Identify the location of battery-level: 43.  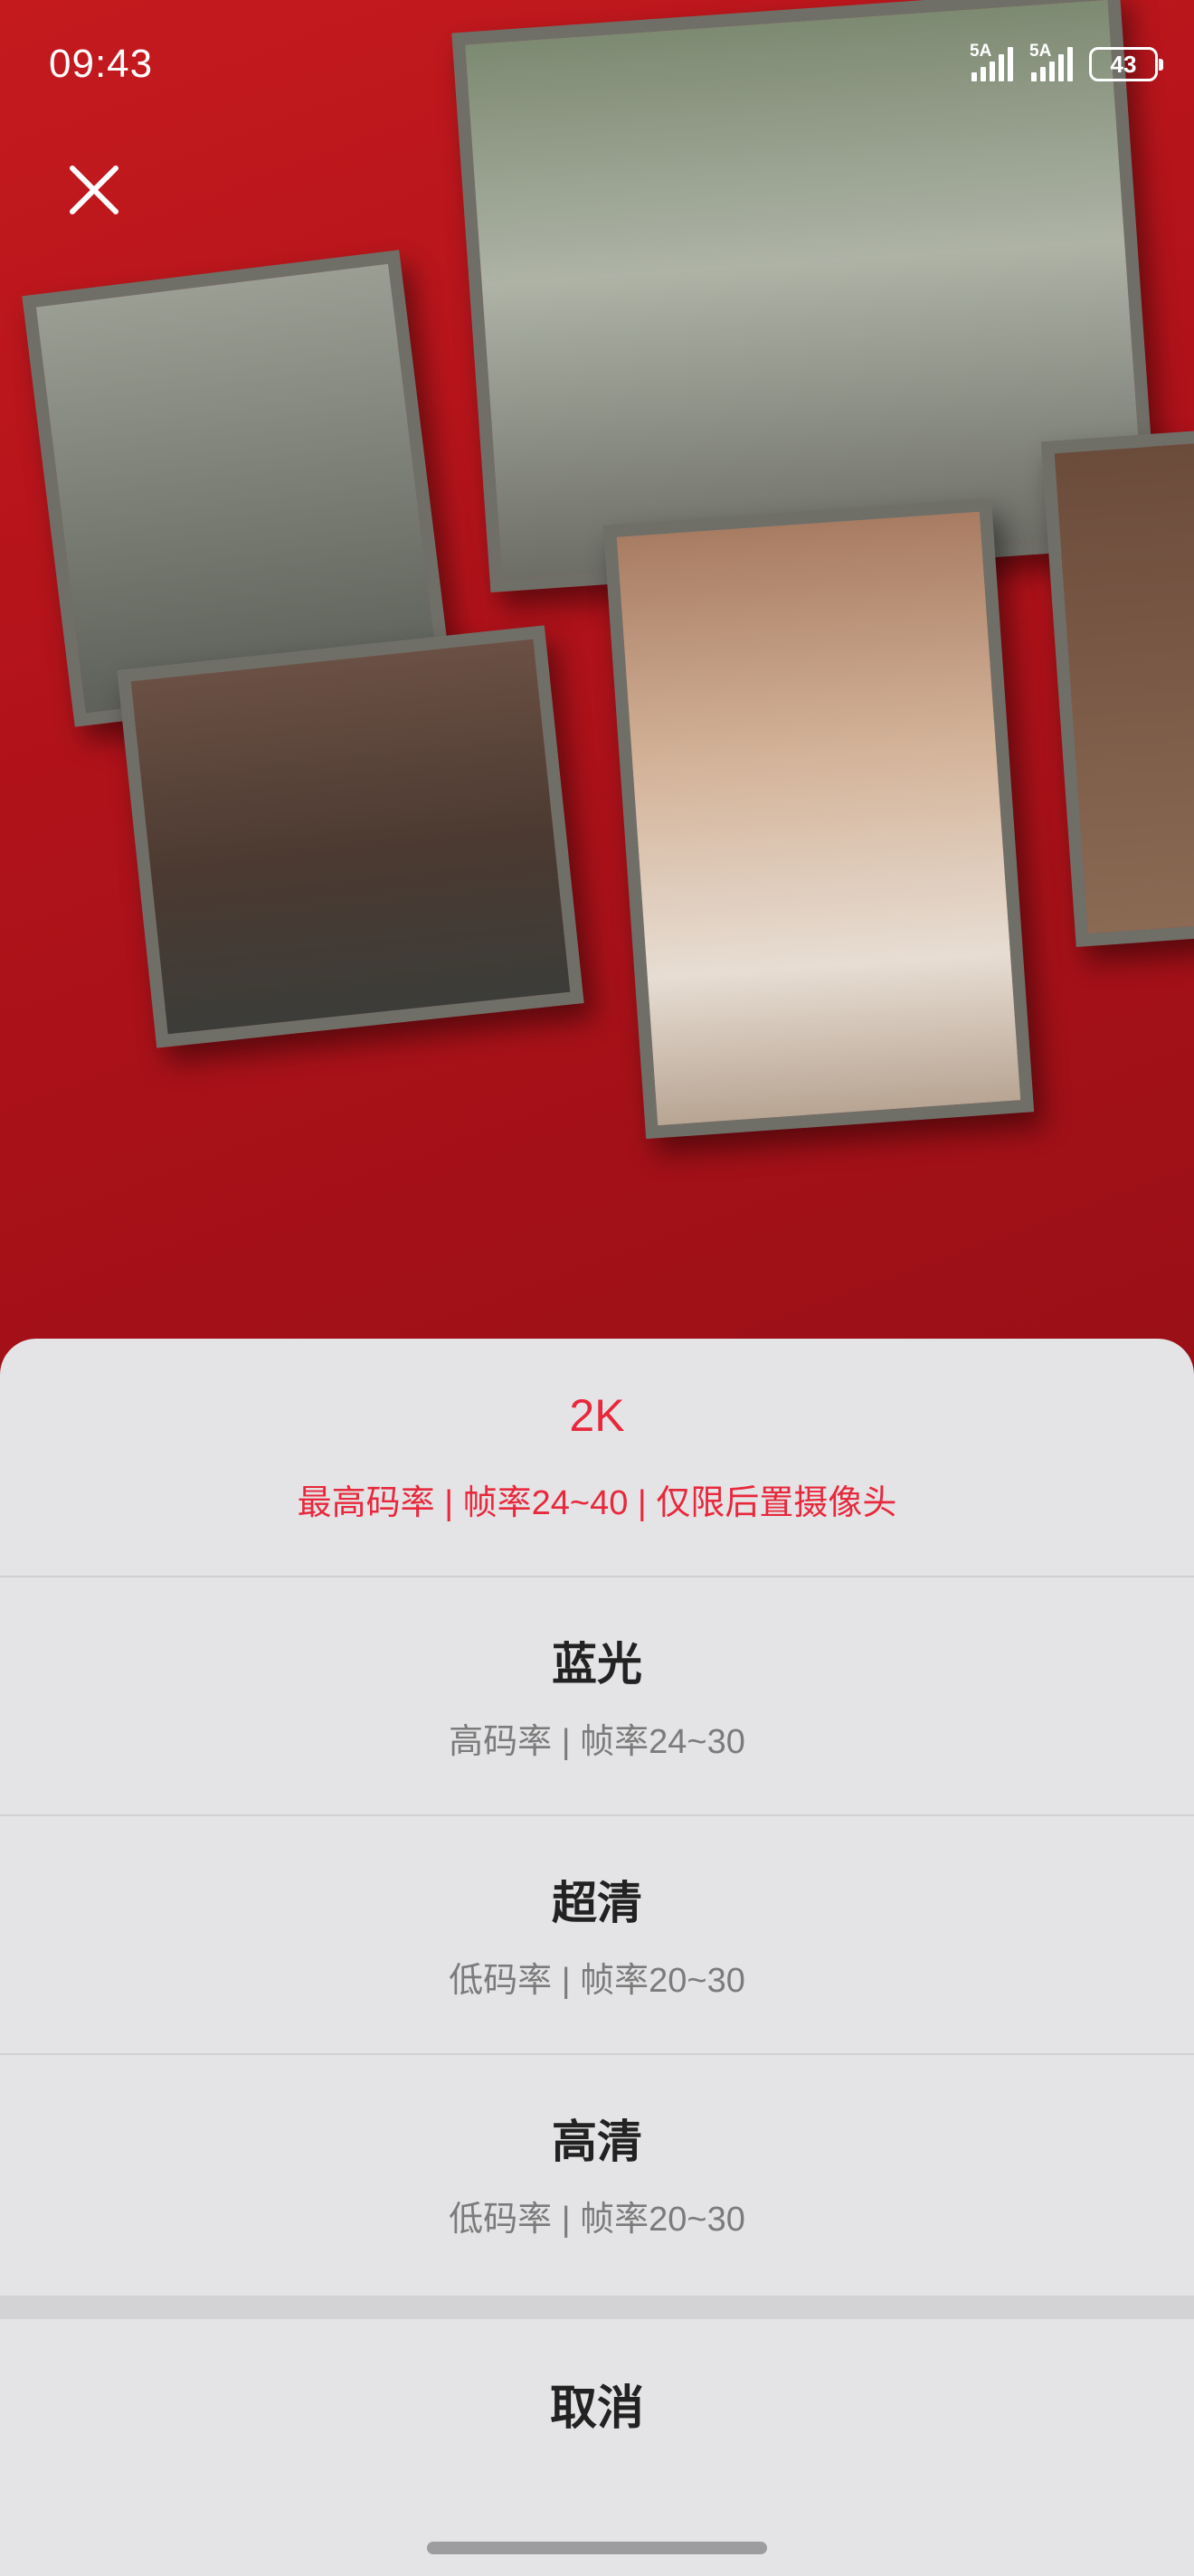
(1123, 64).